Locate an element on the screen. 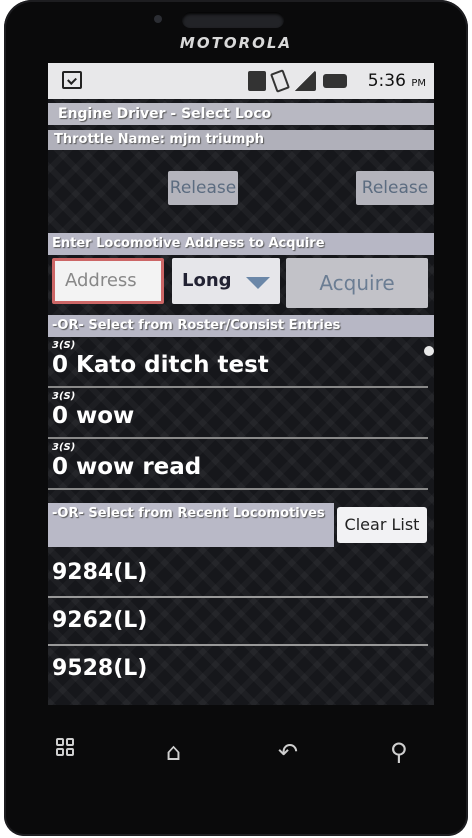 Image resolution: width=472 pixels, height=838 pixels. roster-item-name: 0 wow is located at coordinates (93, 416).